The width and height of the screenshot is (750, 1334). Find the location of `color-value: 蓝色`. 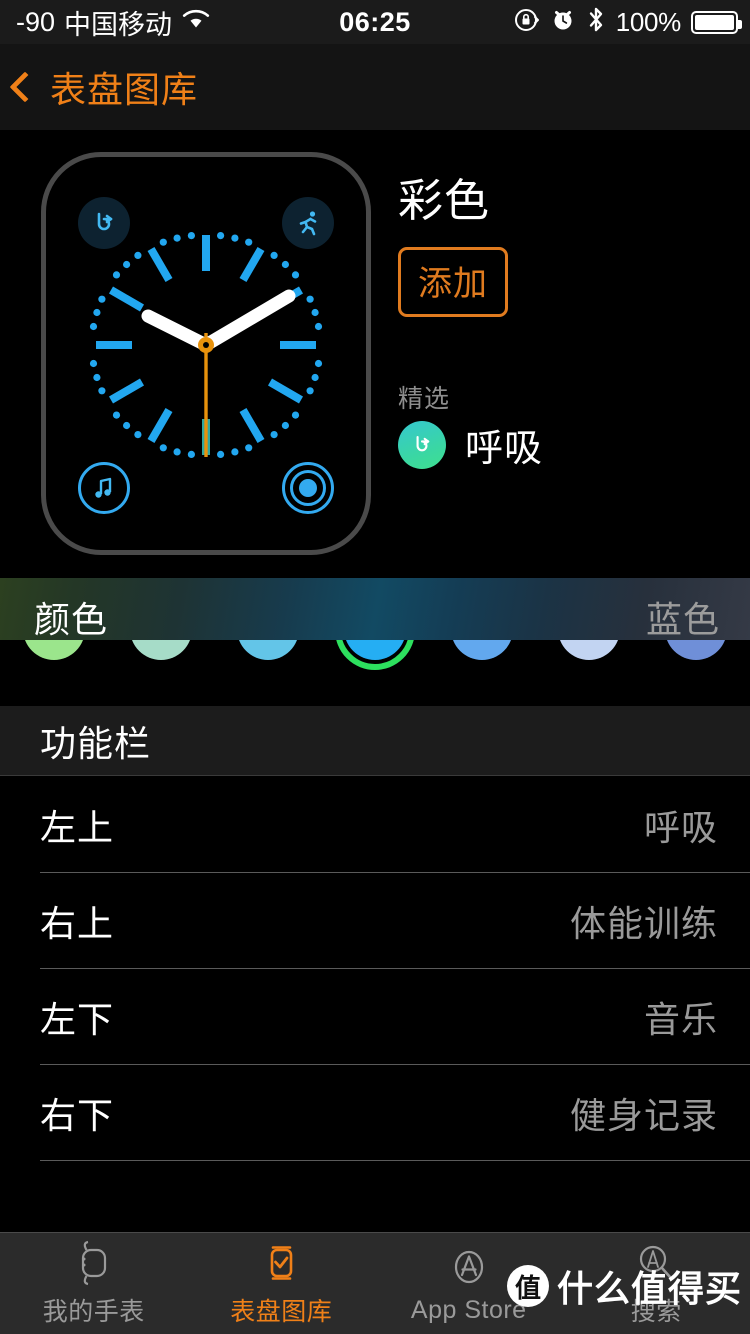

color-value: 蓝色 is located at coordinates (682, 619).